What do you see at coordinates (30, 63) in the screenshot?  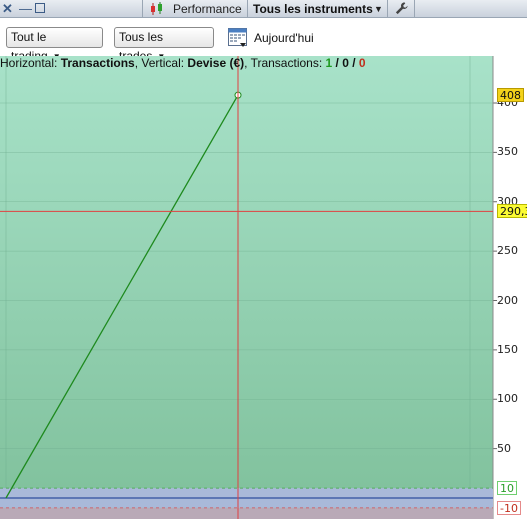 I see `horizontal-prefix: Horizontal:` at bounding box center [30, 63].